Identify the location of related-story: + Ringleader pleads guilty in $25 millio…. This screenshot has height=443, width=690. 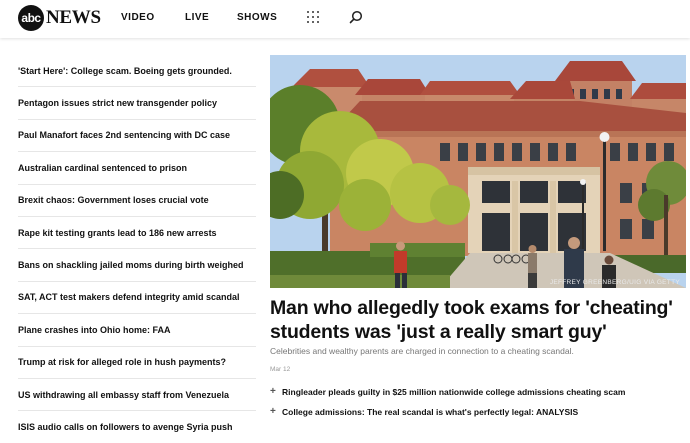
(447, 391).